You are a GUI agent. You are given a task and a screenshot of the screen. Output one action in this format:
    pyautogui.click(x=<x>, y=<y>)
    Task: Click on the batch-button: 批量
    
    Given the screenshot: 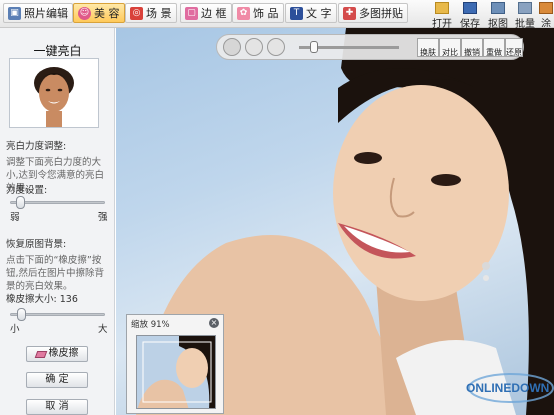 What is the action you would take?
    pyautogui.click(x=525, y=15)
    